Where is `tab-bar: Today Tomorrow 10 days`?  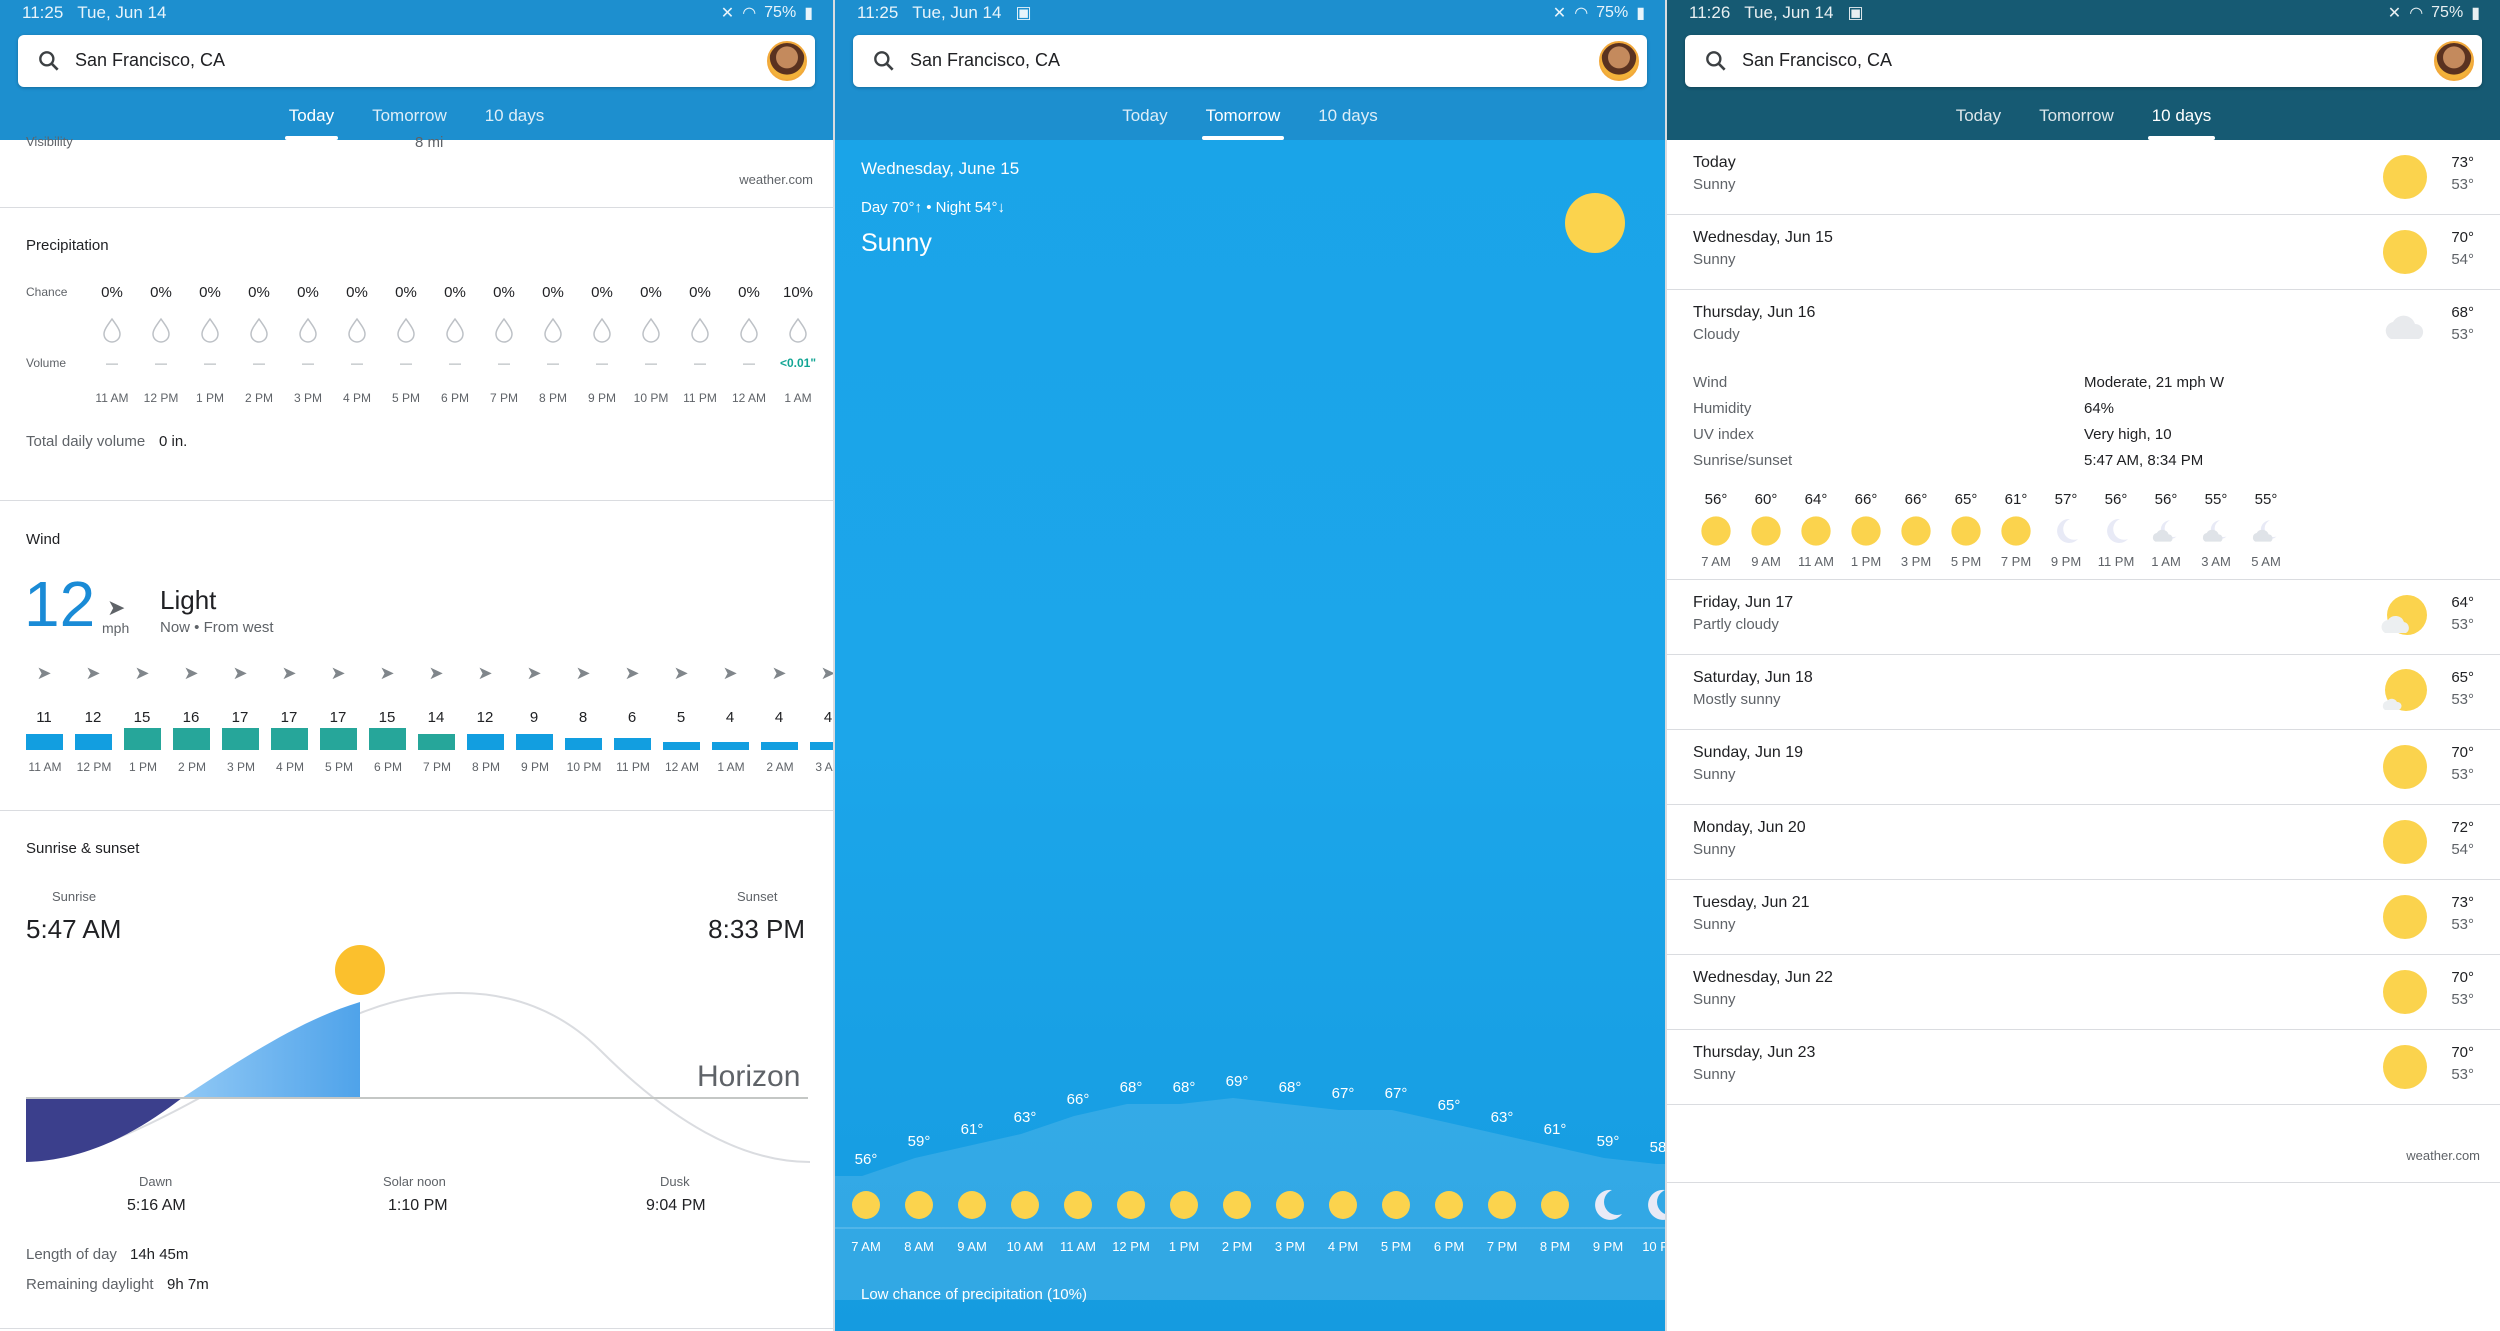 tab-bar: Today Tomorrow 10 days is located at coordinates (2083, 120).